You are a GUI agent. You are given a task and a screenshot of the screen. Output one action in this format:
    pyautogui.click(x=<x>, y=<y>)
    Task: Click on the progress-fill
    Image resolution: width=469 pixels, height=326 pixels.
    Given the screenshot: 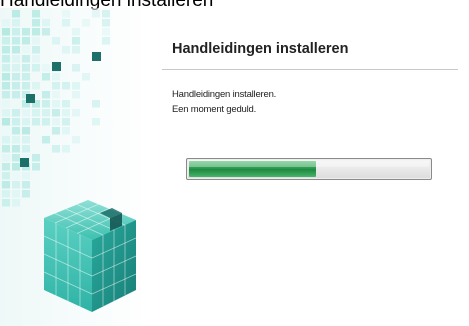 What is the action you would take?
    pyautogui.click(x=252, y=169)
    